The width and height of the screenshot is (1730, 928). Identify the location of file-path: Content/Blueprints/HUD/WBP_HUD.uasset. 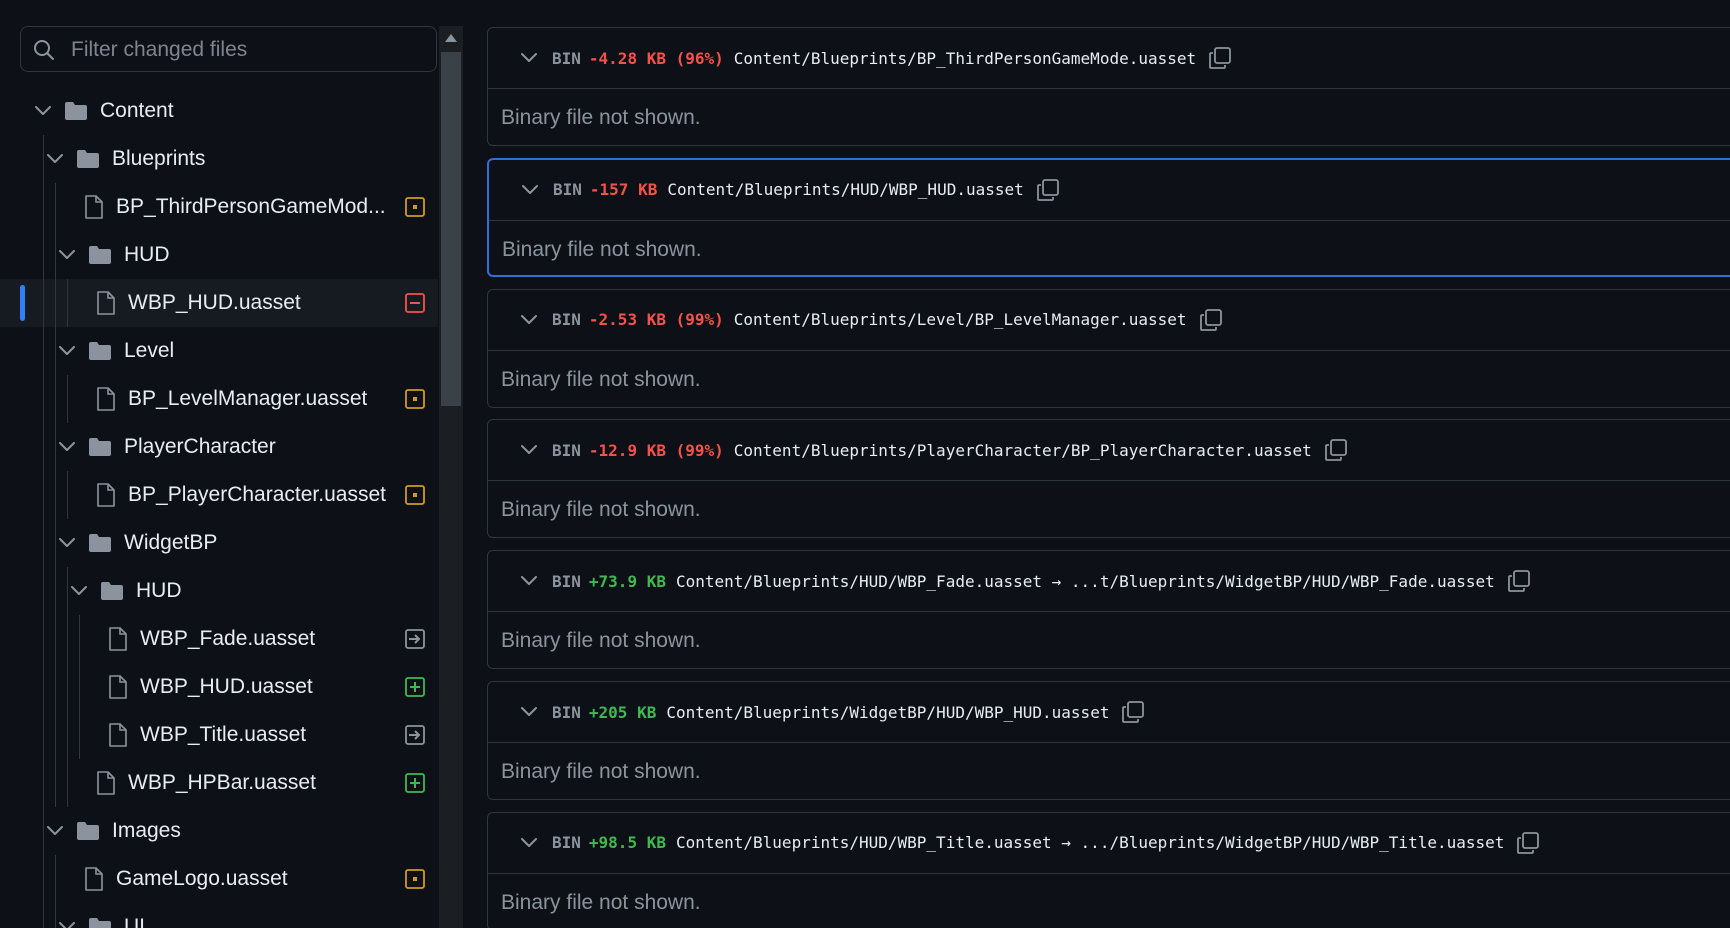
(845, 189).